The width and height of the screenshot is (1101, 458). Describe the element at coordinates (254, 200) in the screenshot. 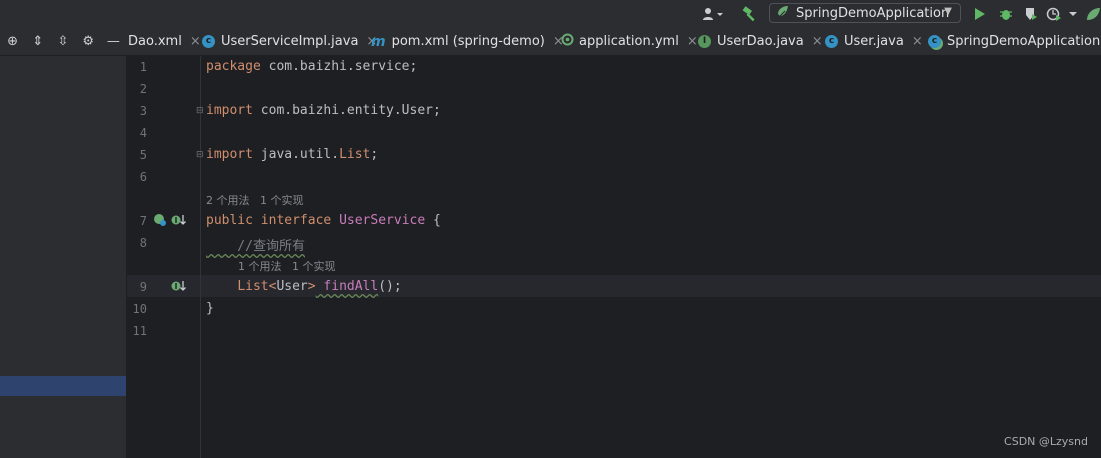

I see `usages-inlay-hint: 2 个用法 1 个实现` at that location.